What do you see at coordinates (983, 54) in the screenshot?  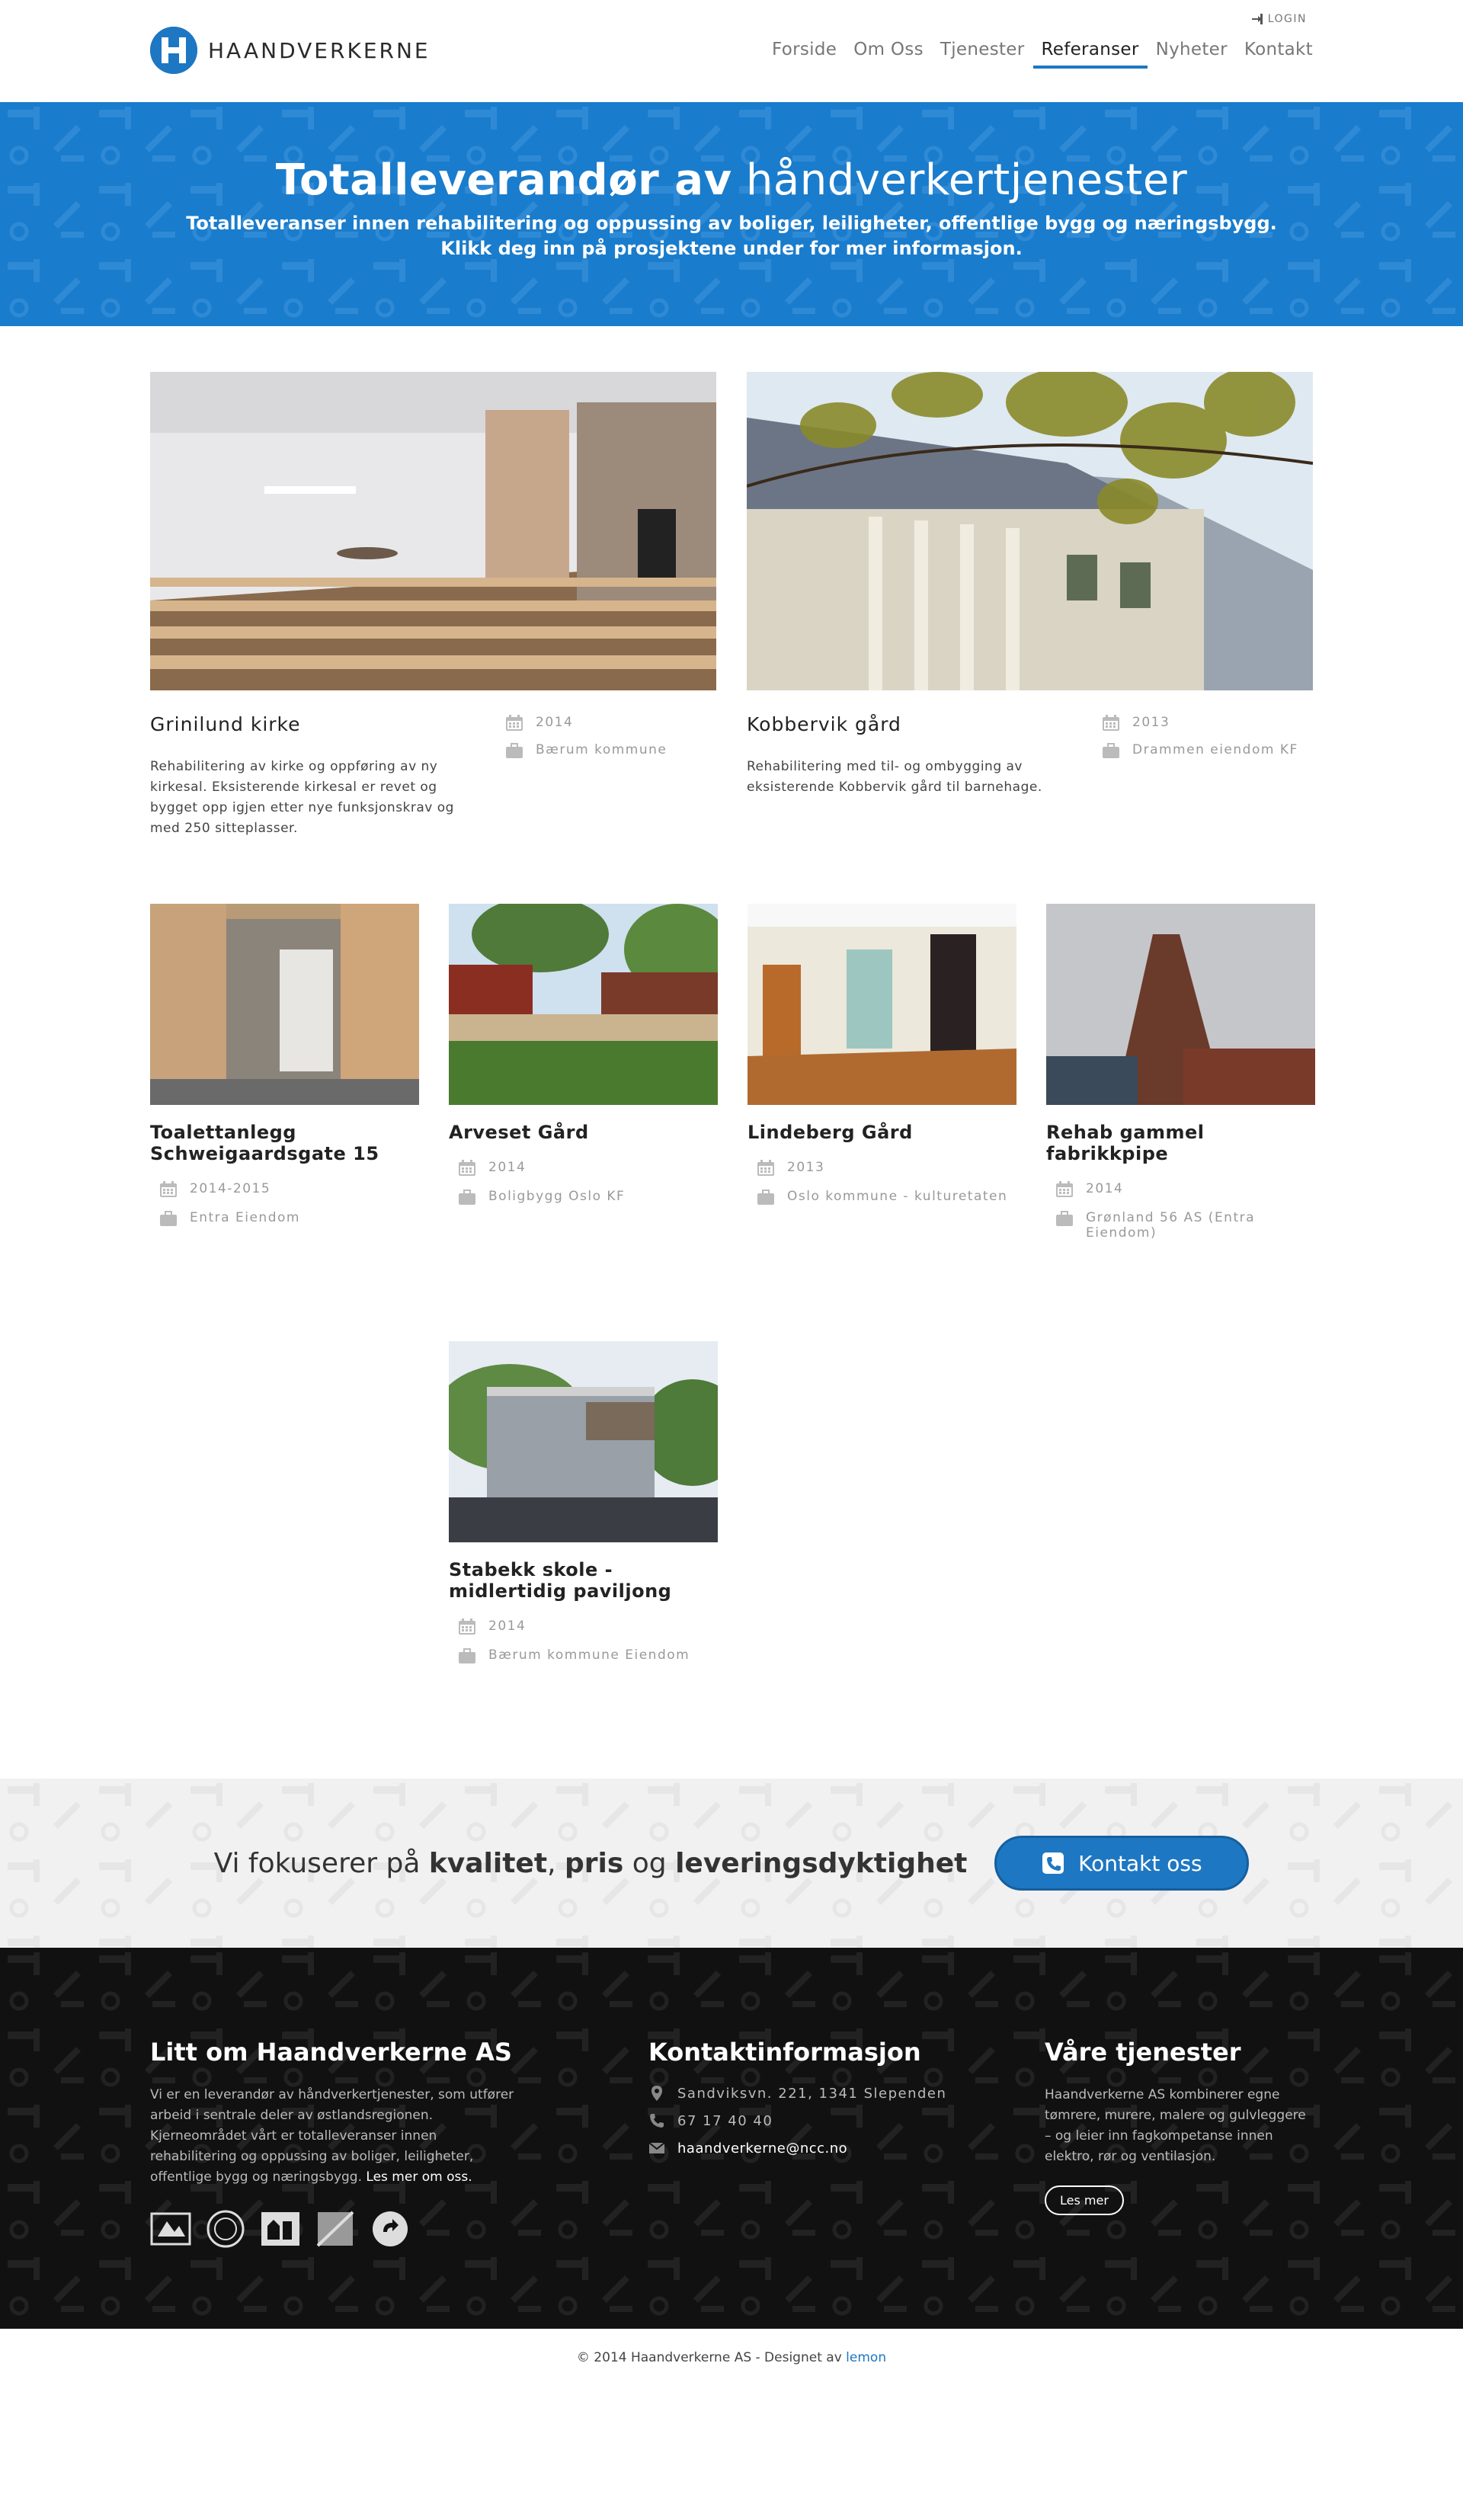 I see `nav-tjenester: Tjenester` at bounding box center [983, 54].